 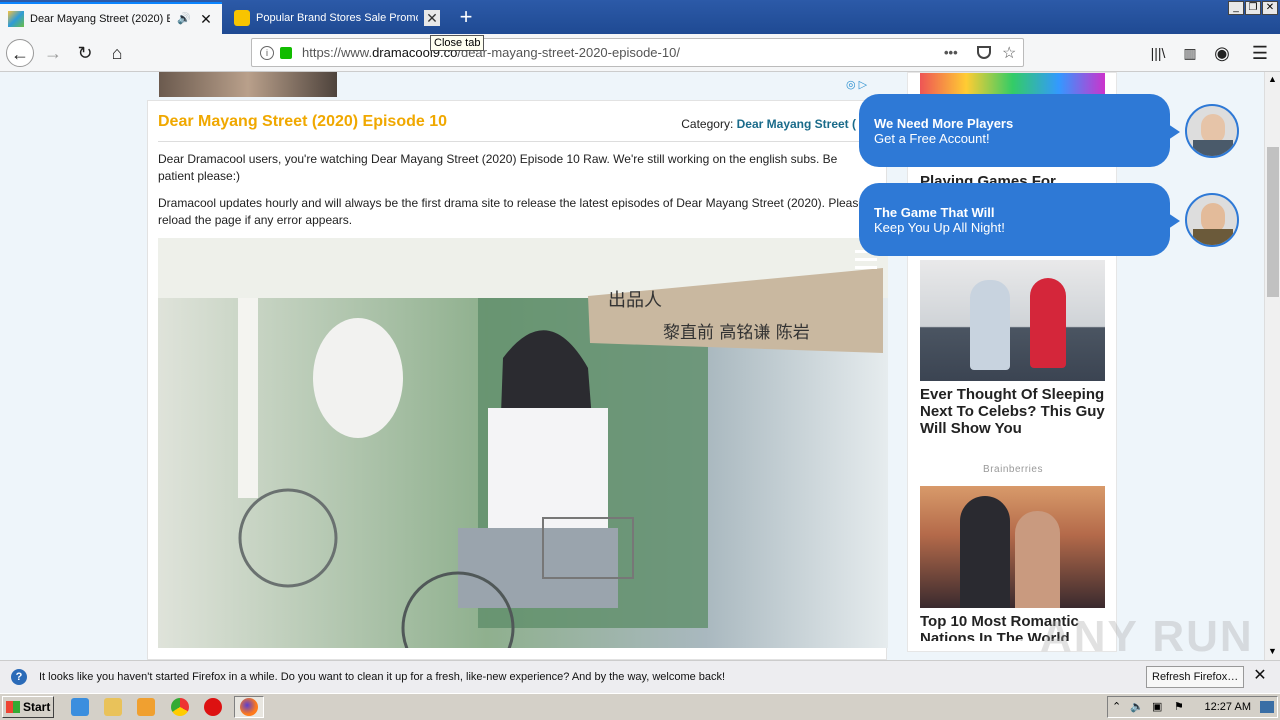 What do you see at coordinates (1222, 53) in the screenshot?
I see `account-icon: ◉` at bounding box center [1222, 53].